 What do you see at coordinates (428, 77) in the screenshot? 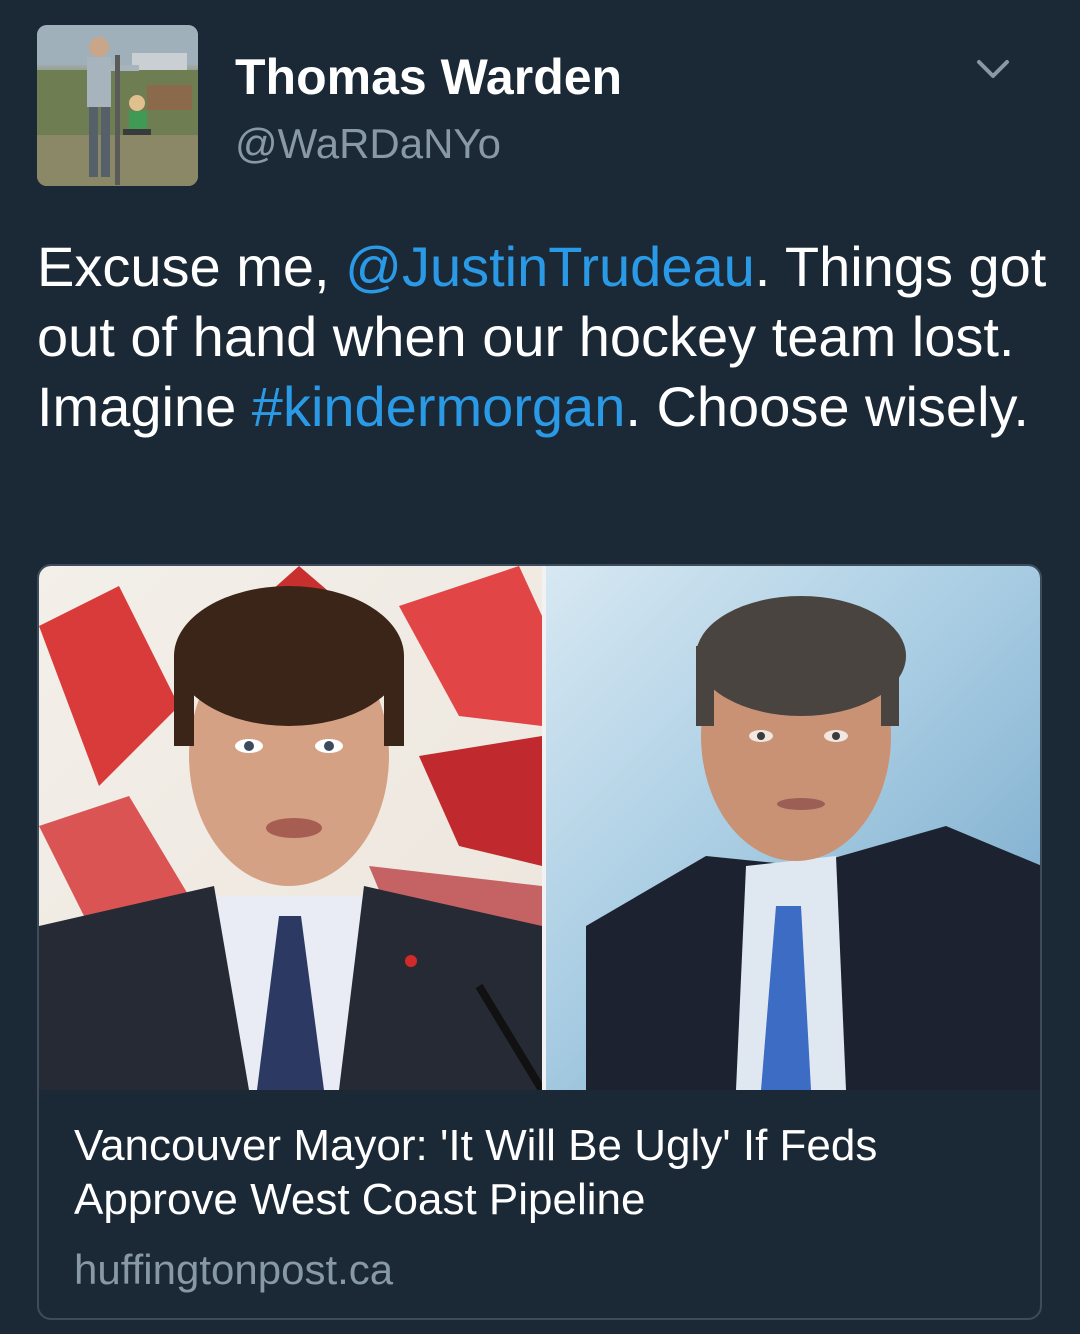
I see `author-name: Thomas Warden` at bounding box center [428, 77].